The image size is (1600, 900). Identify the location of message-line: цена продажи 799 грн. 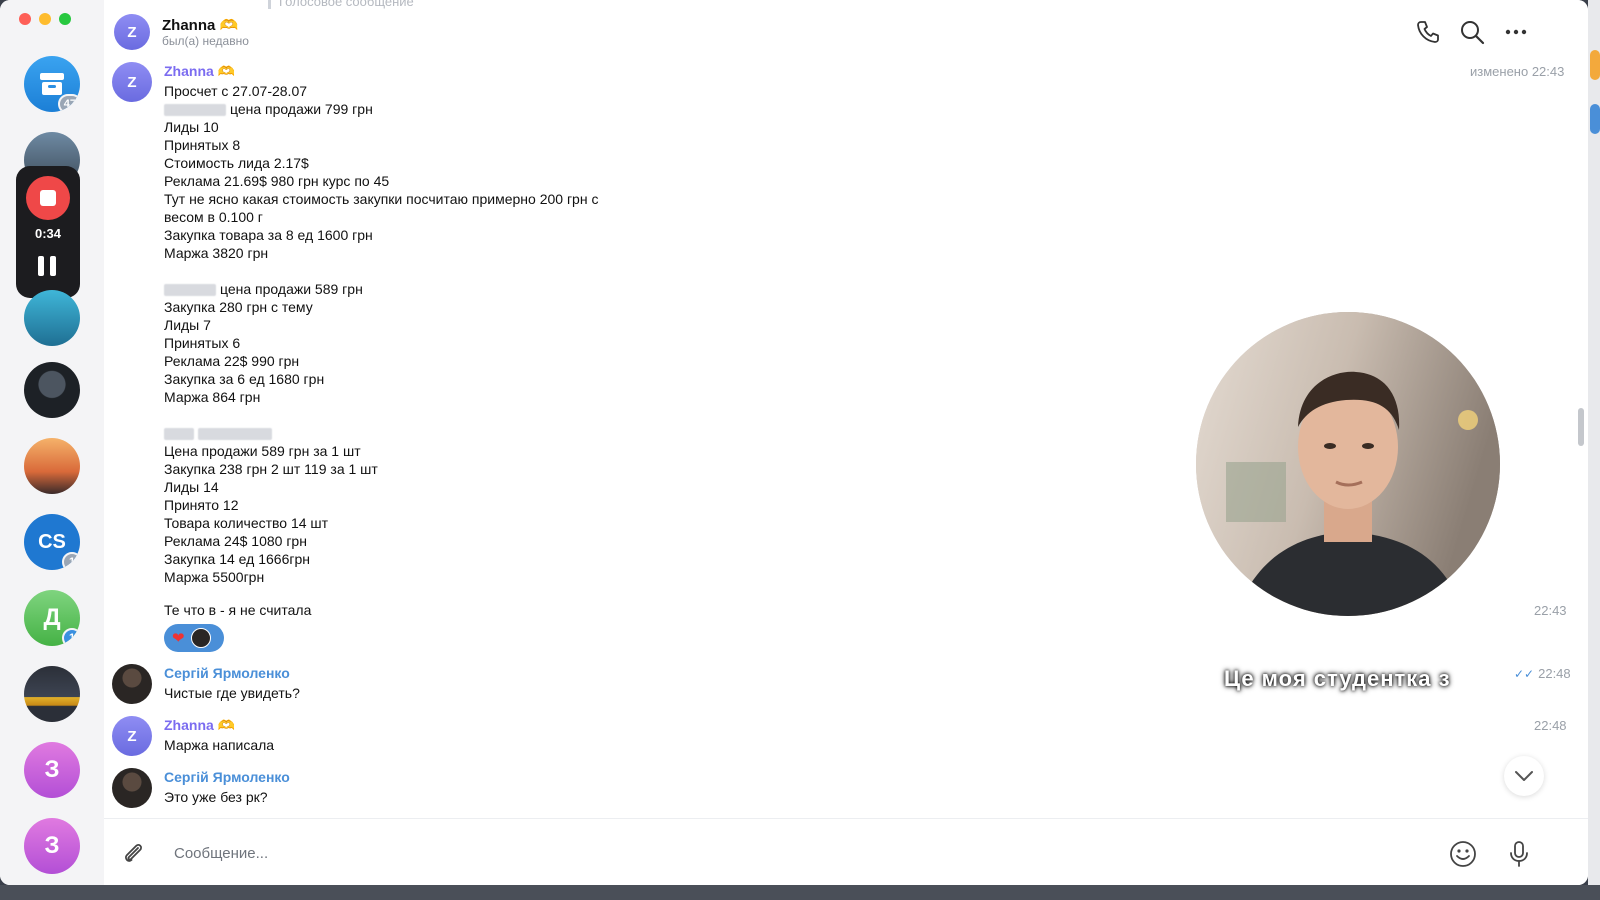
(268, 109).